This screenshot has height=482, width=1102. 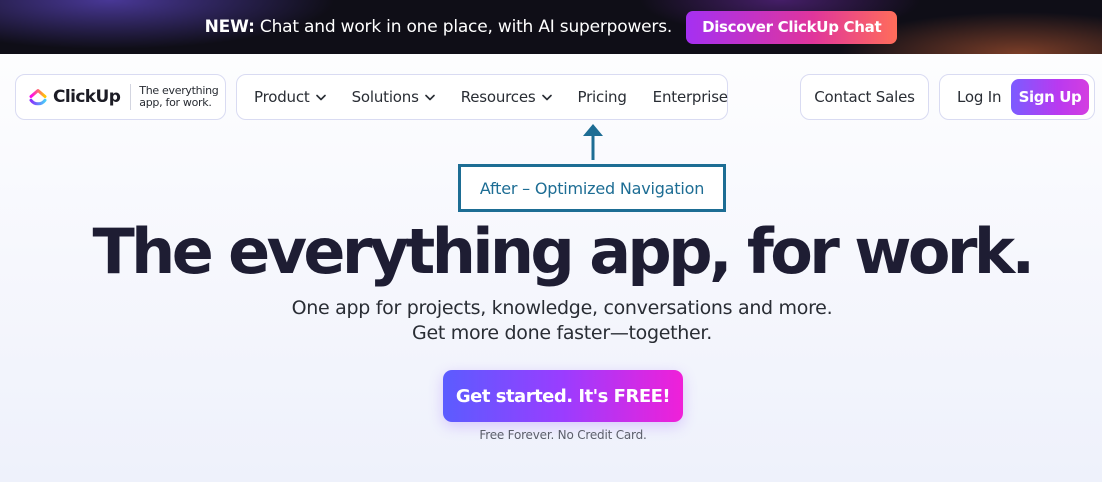 I want to click on hero-subtitle-line2: Get more done faster—together., so click(x=562, y=333).